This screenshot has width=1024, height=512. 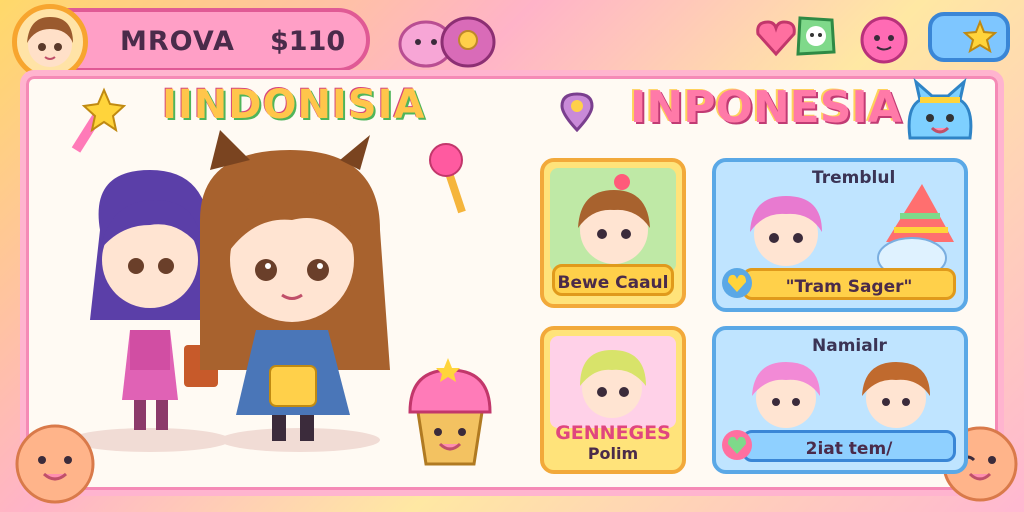 I want to click on card-3-title: GENNEGES, so click(x=613, y=433).